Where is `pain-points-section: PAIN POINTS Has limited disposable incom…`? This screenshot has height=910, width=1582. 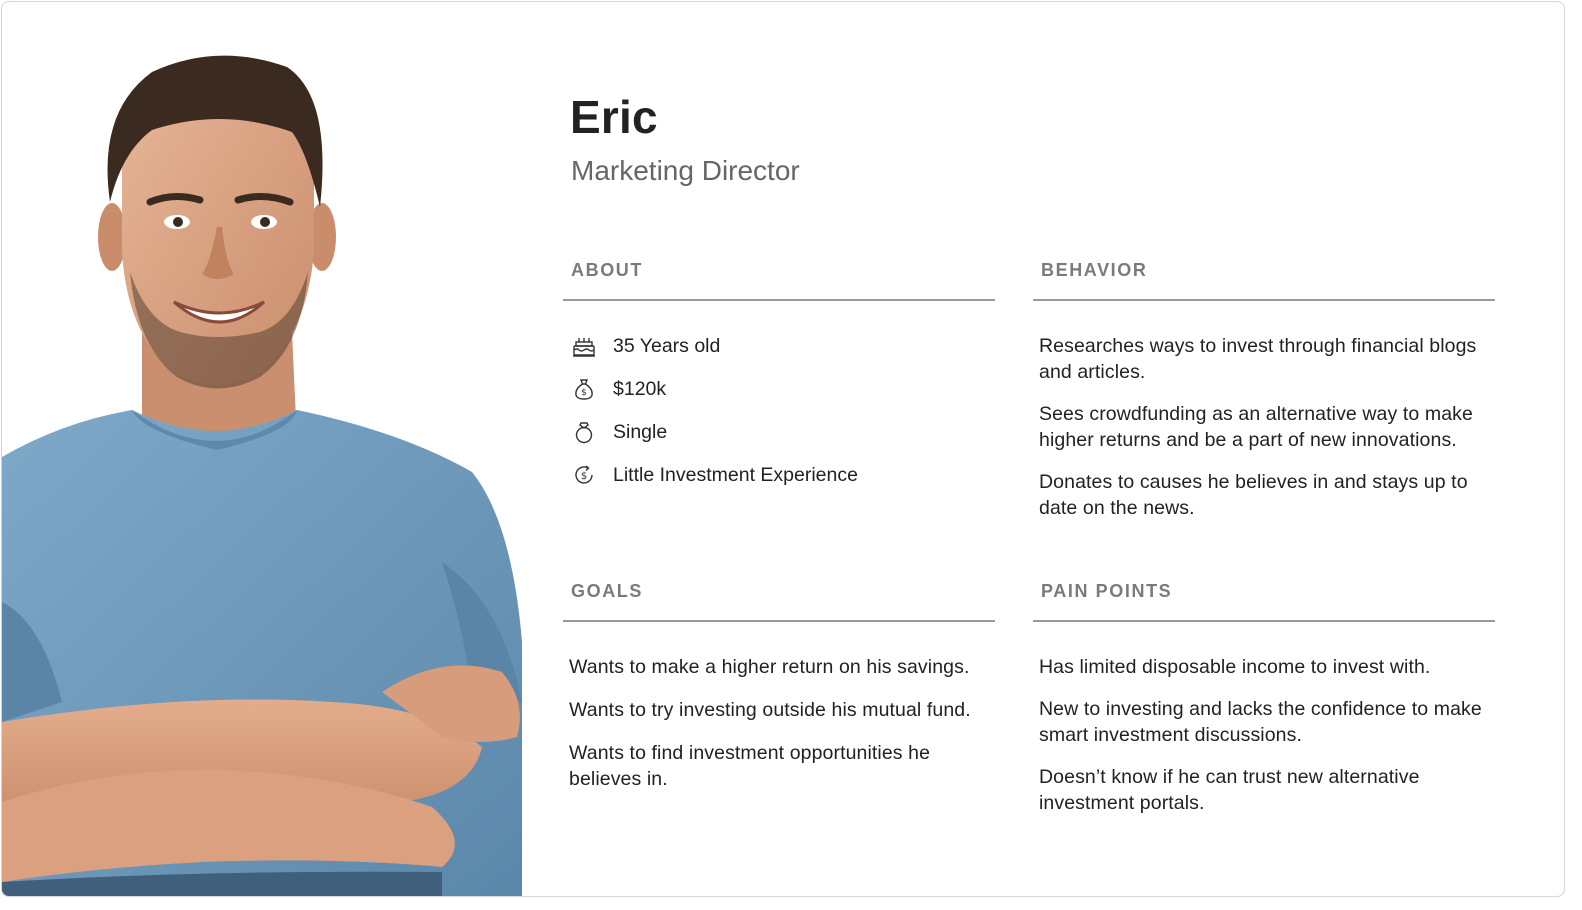
pain-points-section: PAIN POINTS Has limited disposable incom… is located at coordinates (1264, 705).